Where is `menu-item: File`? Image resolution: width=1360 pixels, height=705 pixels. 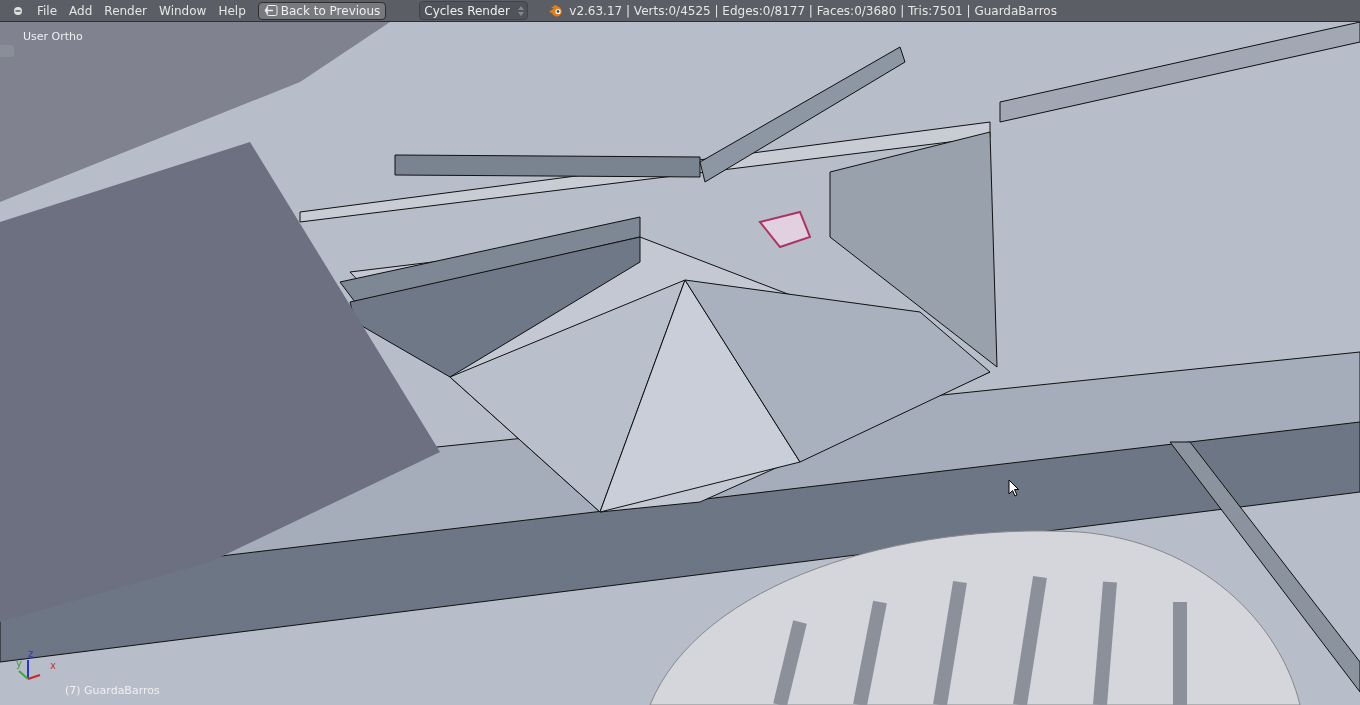 menu-item: File is located at coordinates (47, 10).